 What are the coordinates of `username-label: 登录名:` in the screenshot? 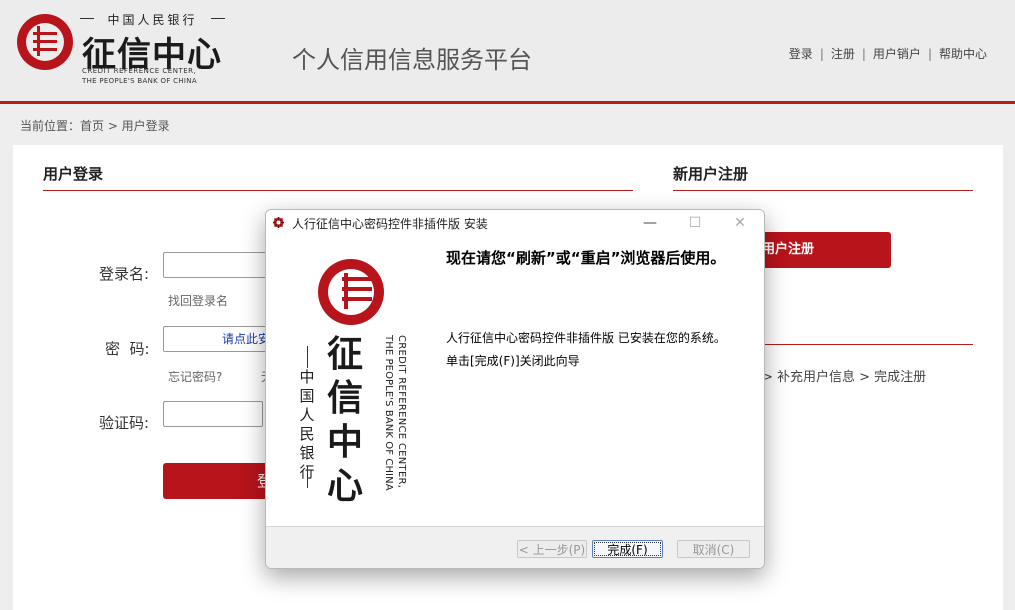 It's located at (124, 274).